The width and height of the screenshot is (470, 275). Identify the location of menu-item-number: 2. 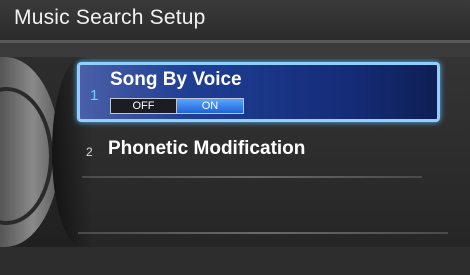
(89, 152).